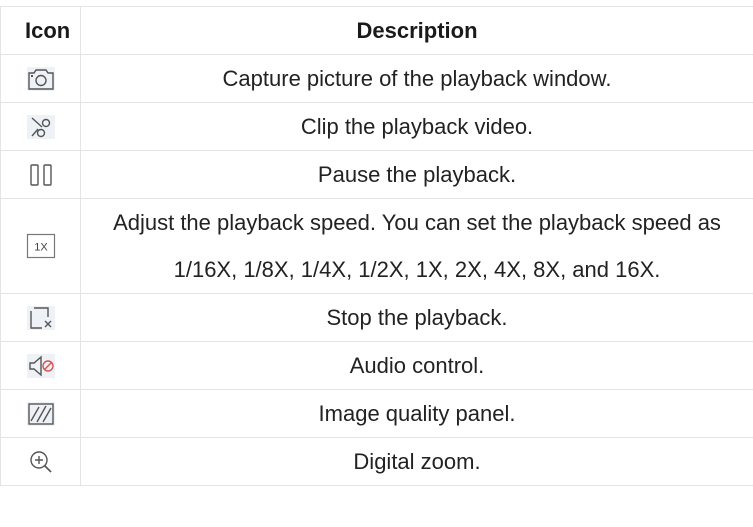  I want to click on image-quality-icon, so click(40, 413).